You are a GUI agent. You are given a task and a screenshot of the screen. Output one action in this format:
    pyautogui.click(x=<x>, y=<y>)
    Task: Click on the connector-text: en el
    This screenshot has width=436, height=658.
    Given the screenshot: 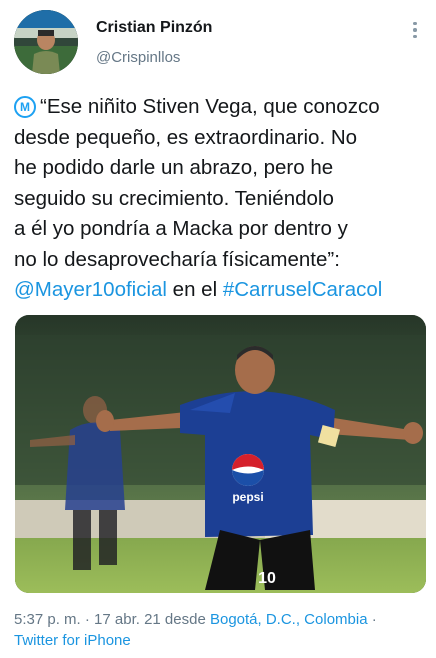 What is the action you would take?
    pyautogui.click(x=194, y=289)
    